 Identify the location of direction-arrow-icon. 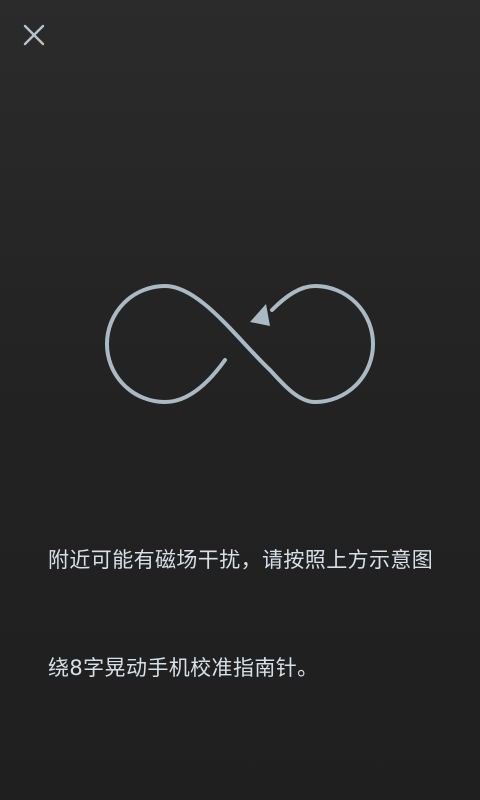
(260, 315).